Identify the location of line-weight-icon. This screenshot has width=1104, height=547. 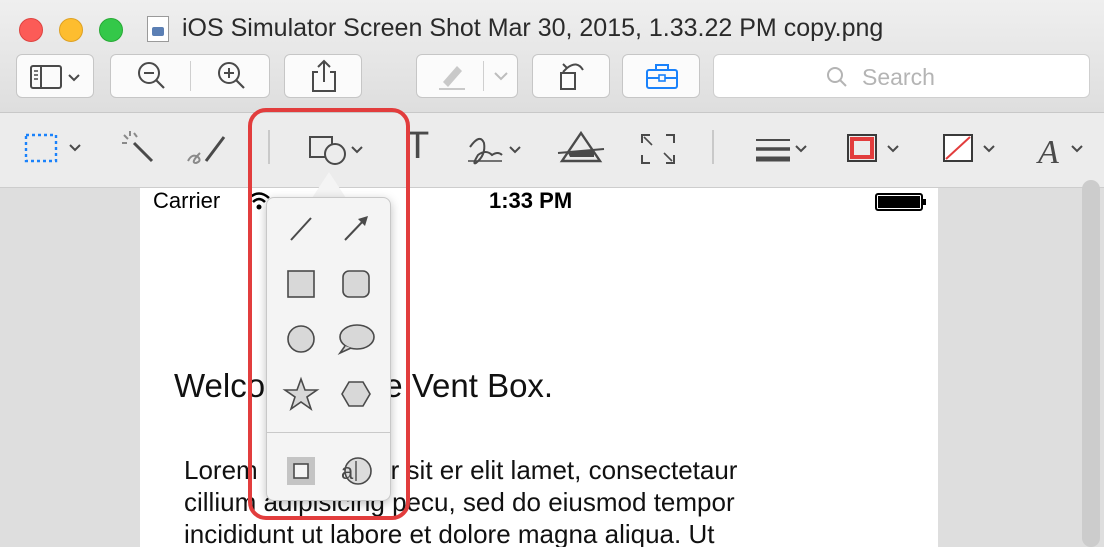
(781, 150).